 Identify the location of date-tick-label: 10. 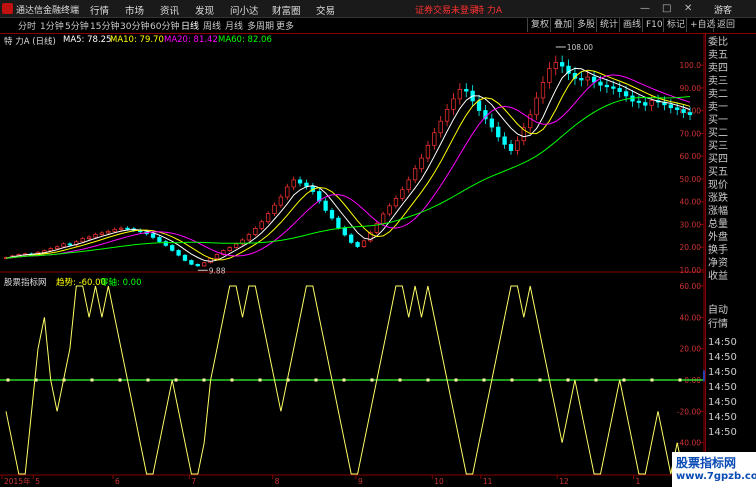
(439, 481).